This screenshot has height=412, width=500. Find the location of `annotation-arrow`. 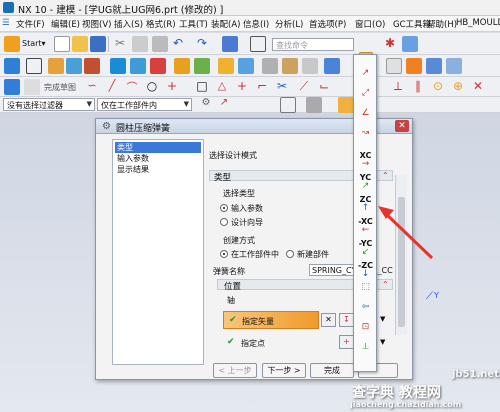

annotation-arrow is located at coordinates (406, 233).